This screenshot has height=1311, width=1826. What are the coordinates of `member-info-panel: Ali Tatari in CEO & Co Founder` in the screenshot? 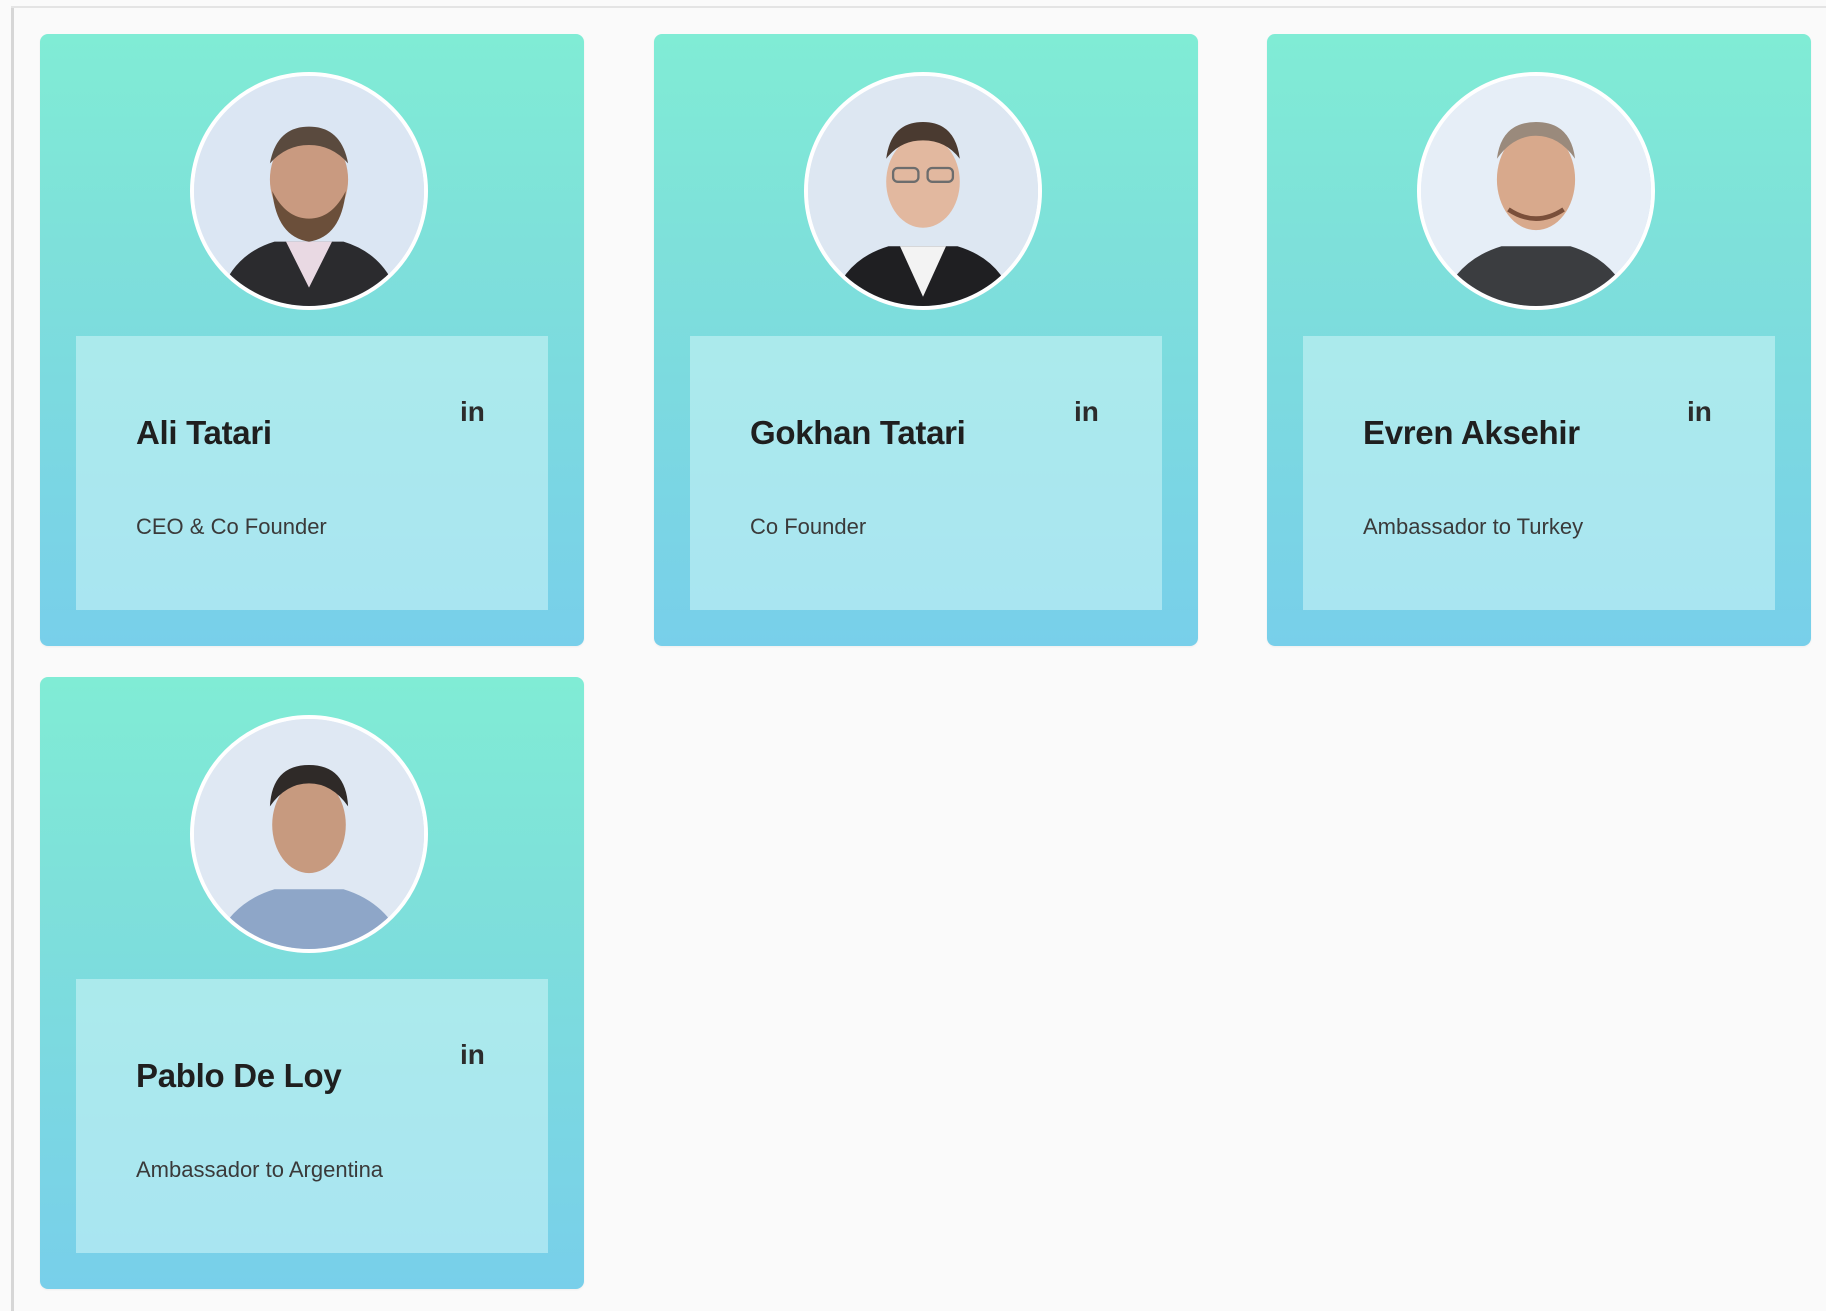 It's located at (312, 473).